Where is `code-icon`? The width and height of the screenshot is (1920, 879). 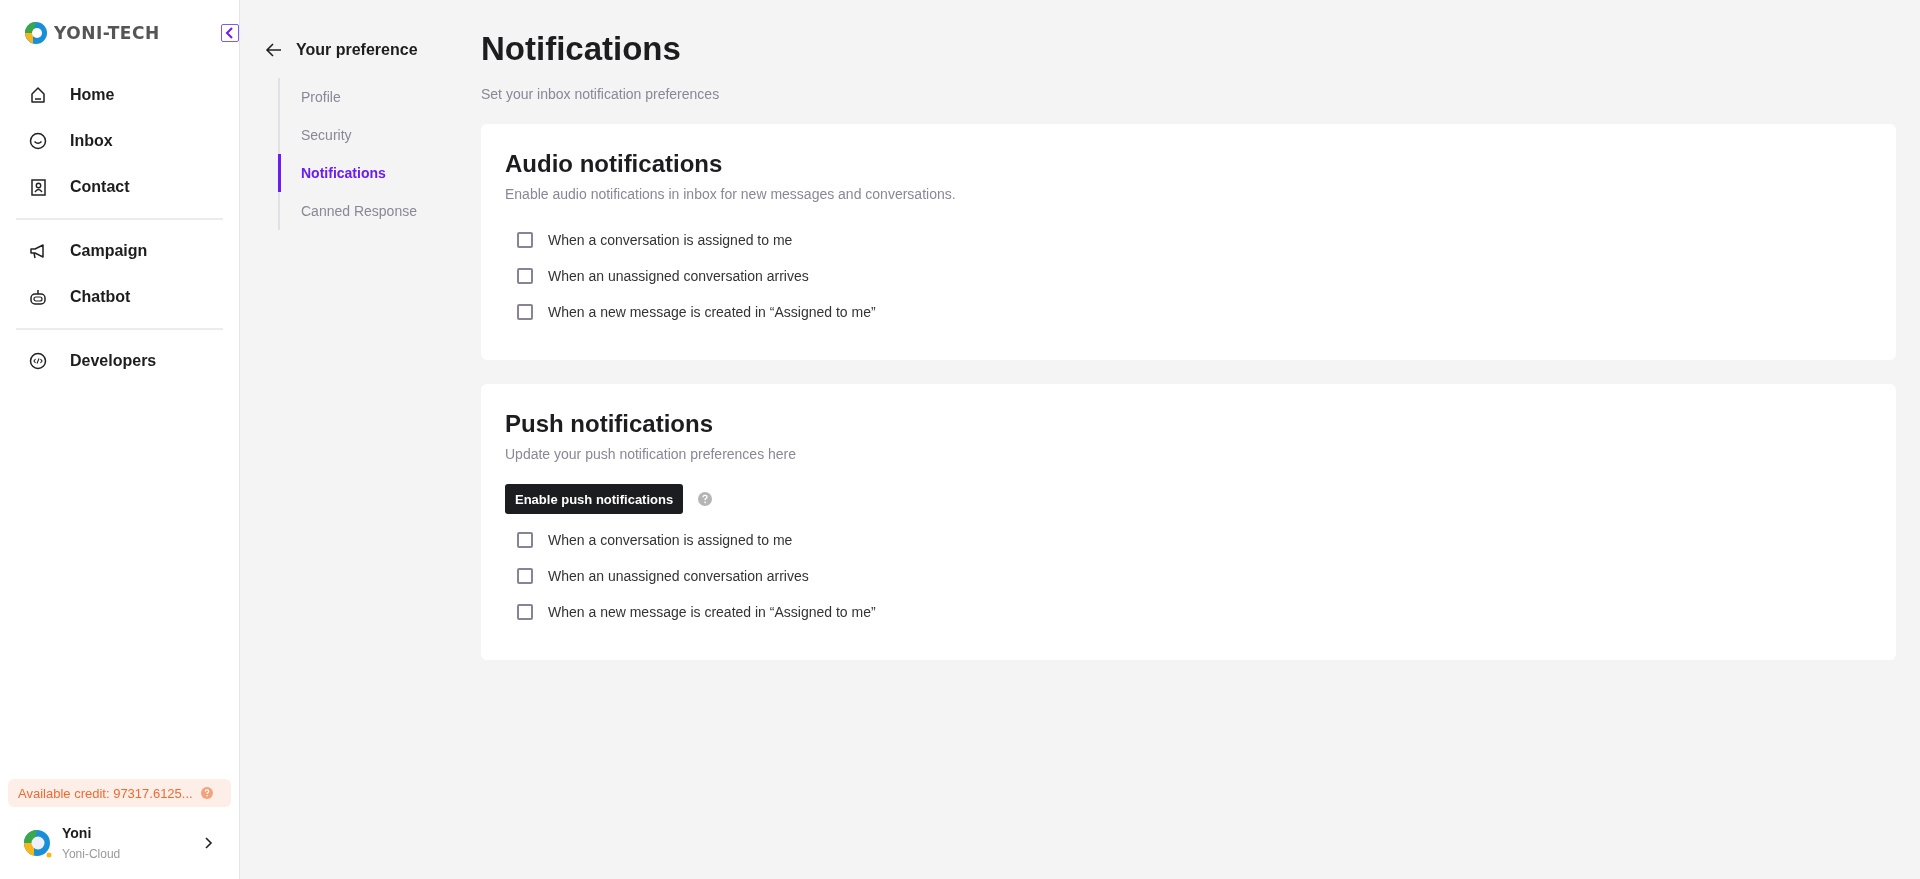 code-icon is located at coordinates (38, 361).